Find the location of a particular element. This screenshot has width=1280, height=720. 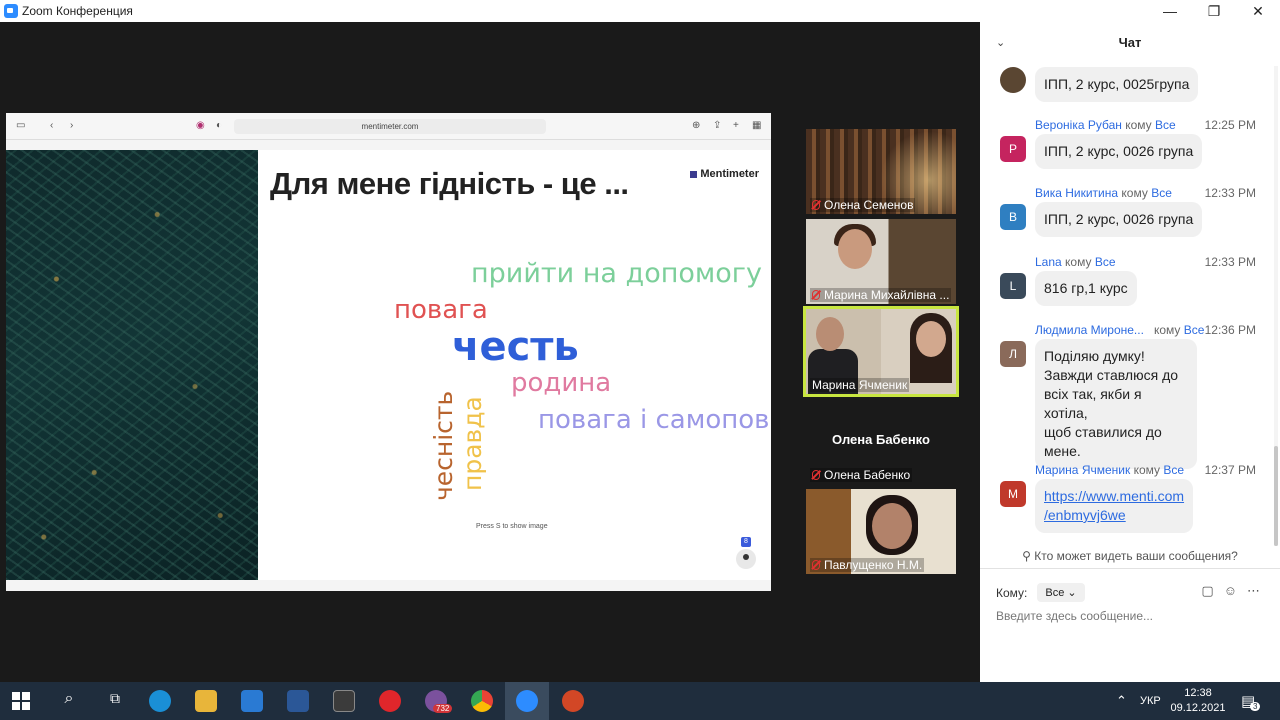

menti-link: https://www.menti.com/enbmyvj6we is located at coordinates (1114, 505).